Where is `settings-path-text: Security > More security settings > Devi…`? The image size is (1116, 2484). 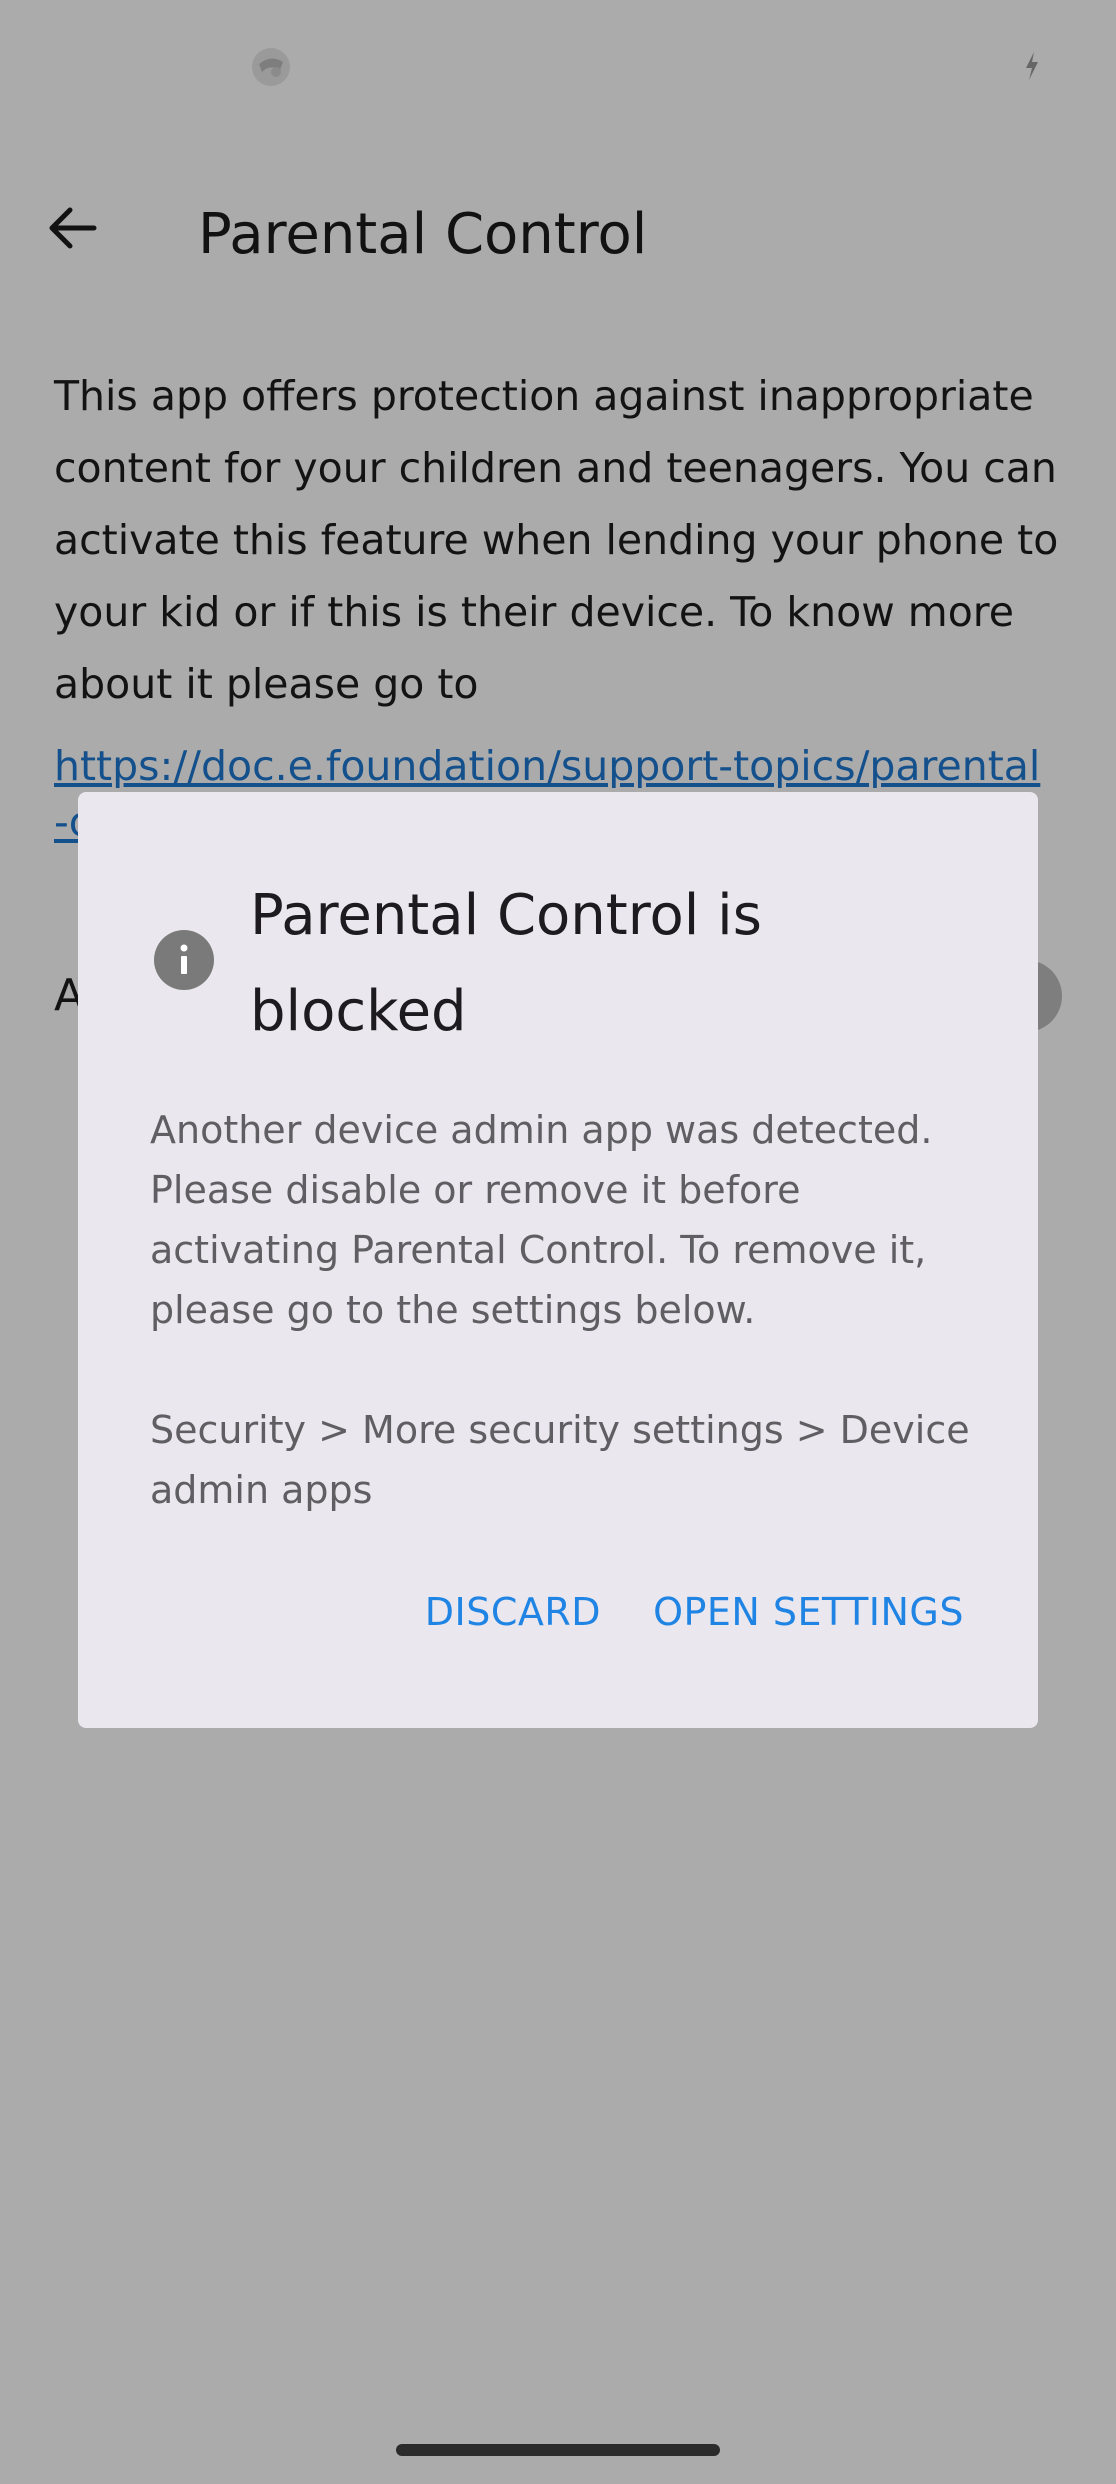
settings-path-text: Security > More security settings > Devi… is located at coordinates (560, 1460).